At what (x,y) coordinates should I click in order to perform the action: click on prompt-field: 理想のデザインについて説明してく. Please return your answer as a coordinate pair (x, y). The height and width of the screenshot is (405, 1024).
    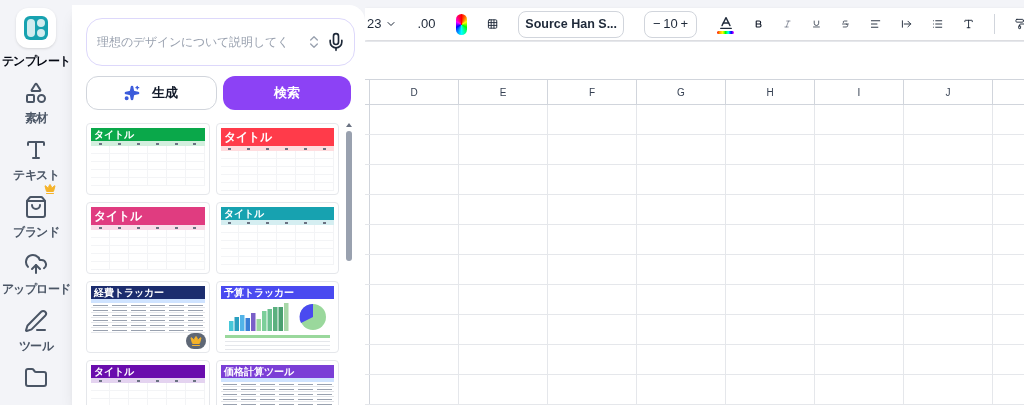
    Looking at the image, I should click on (220, 42).